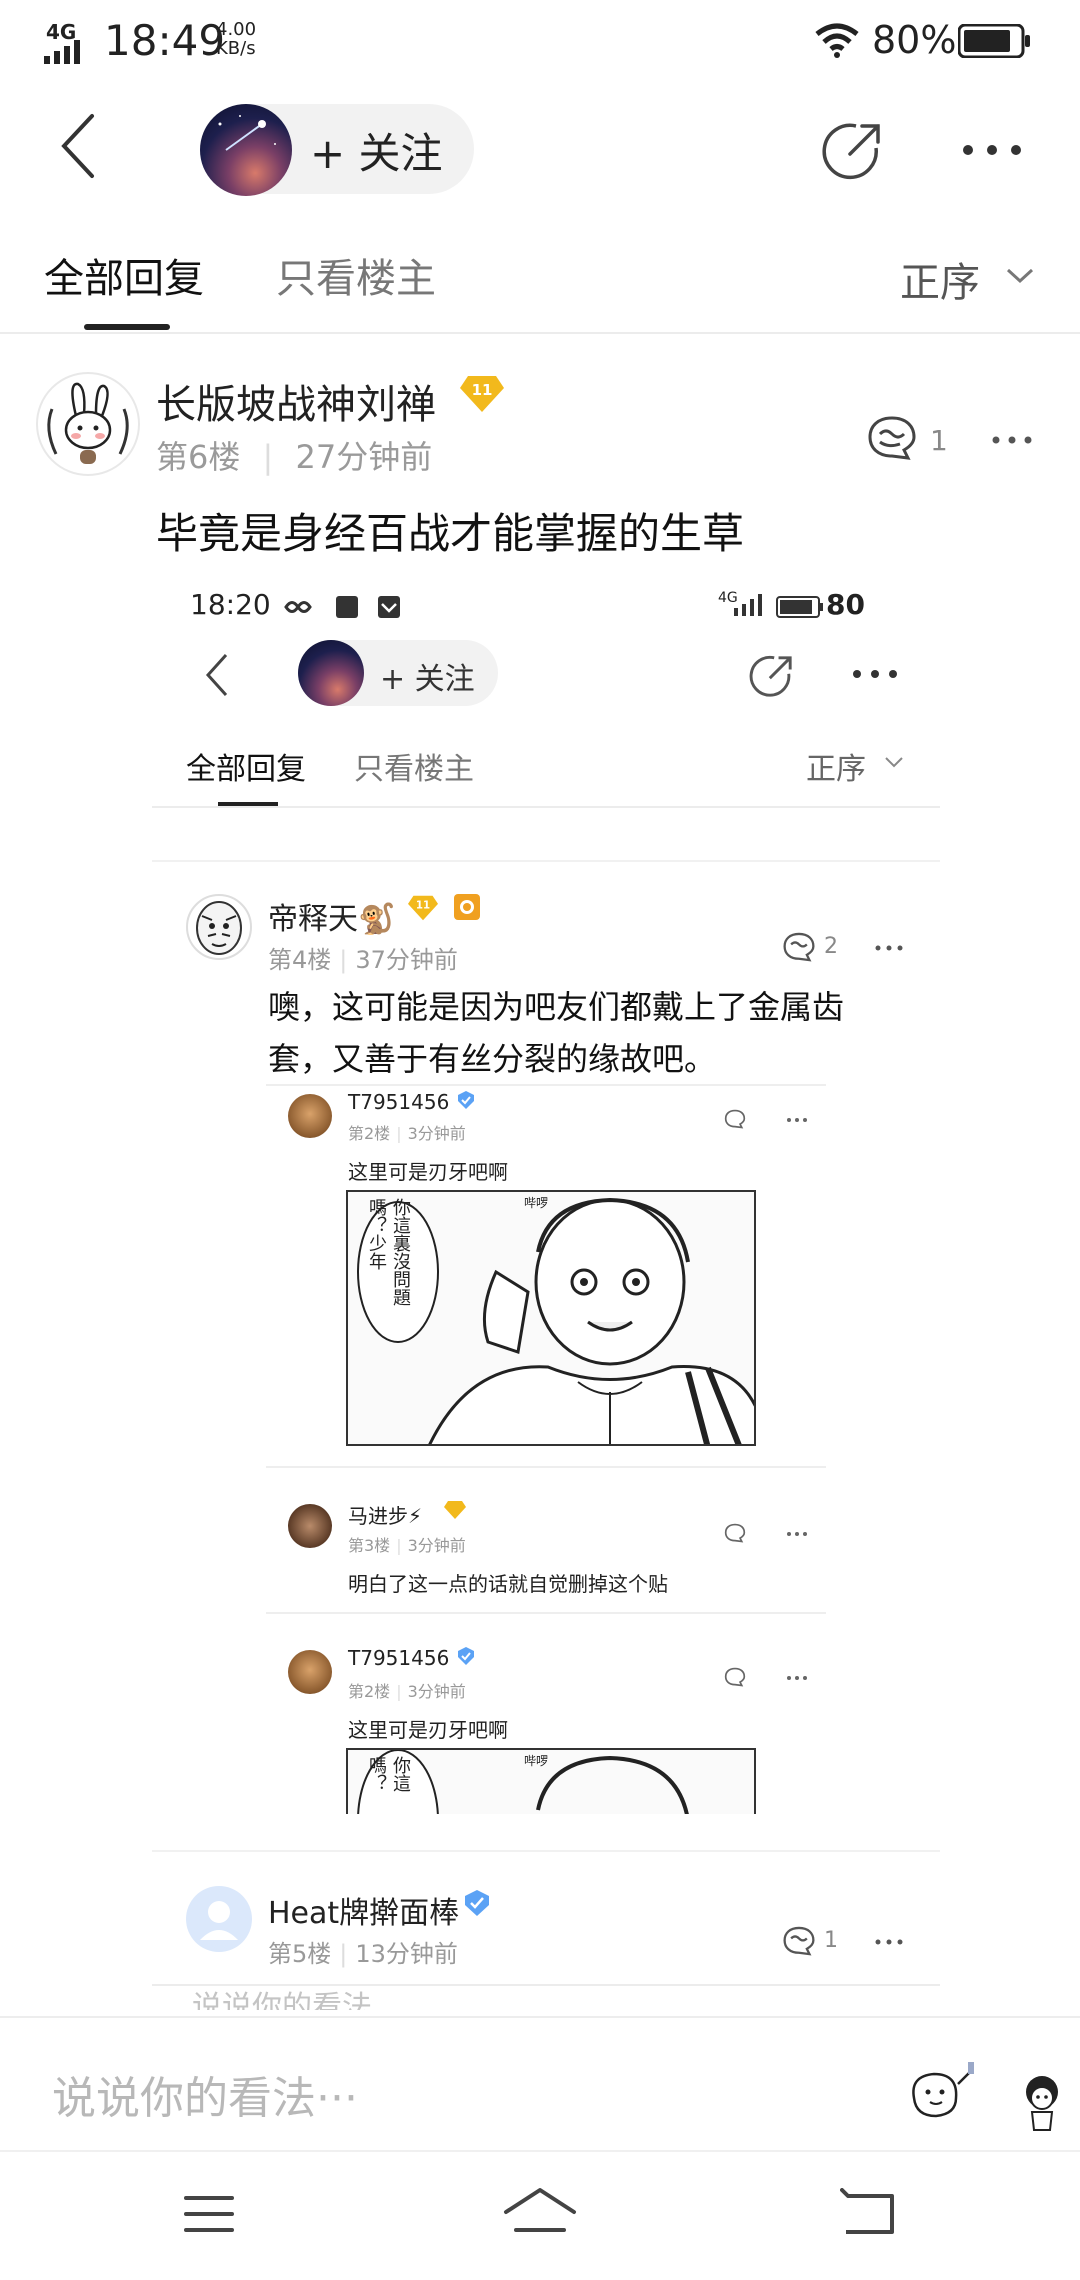 The image size is (1080, 2280). What do you see at coordinates (748, 605) in the screenshot?
I see `embedded-signal-icon` at bounding box center [748, 605].